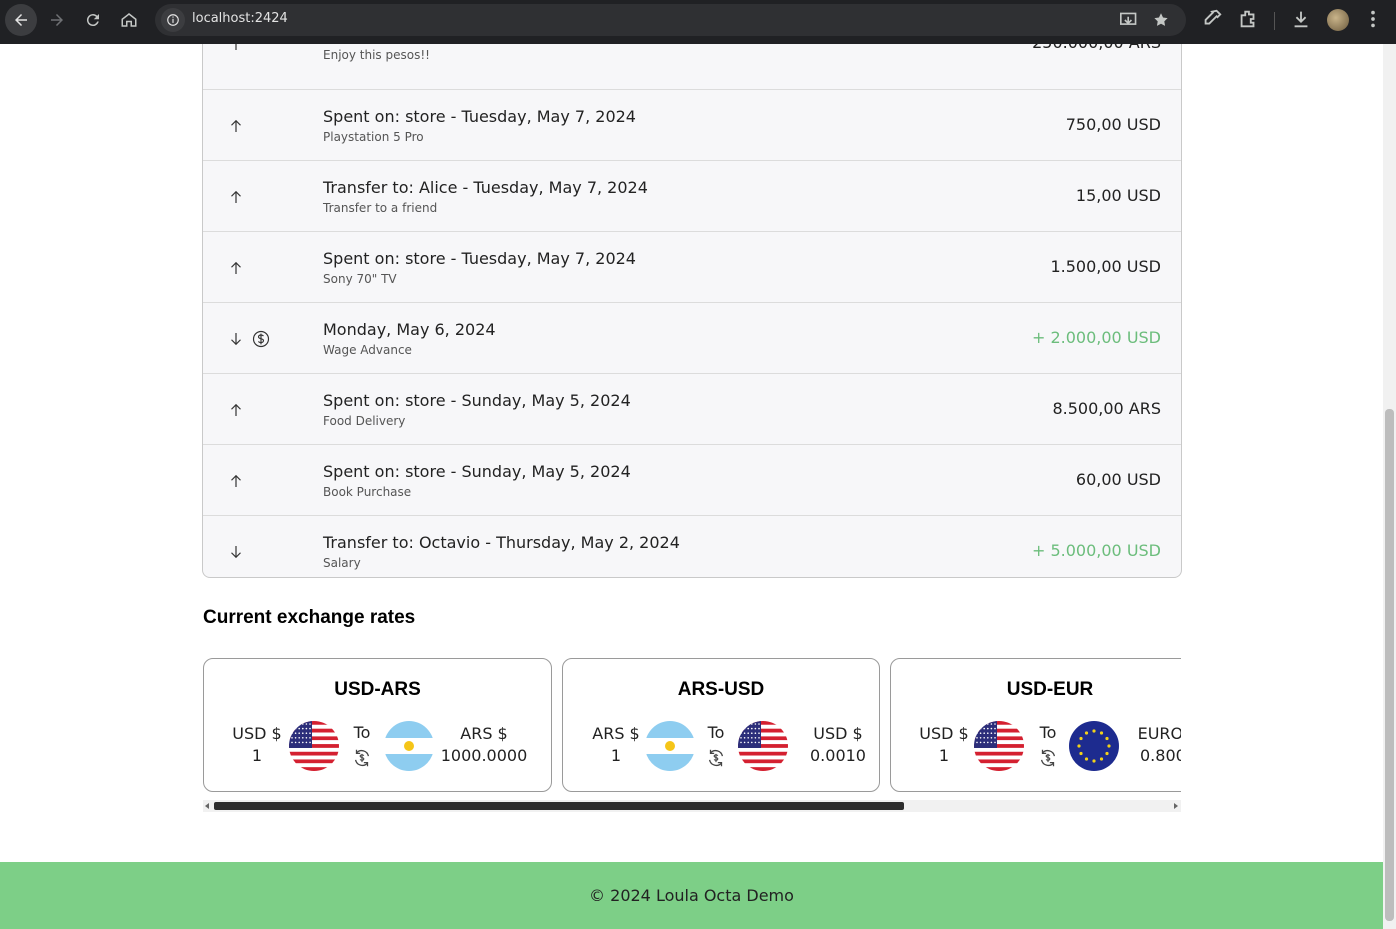  What do you see at coordinates (173, 20) in the screenshot?
I see `site-info-icon` at bounding box center [173, 20].